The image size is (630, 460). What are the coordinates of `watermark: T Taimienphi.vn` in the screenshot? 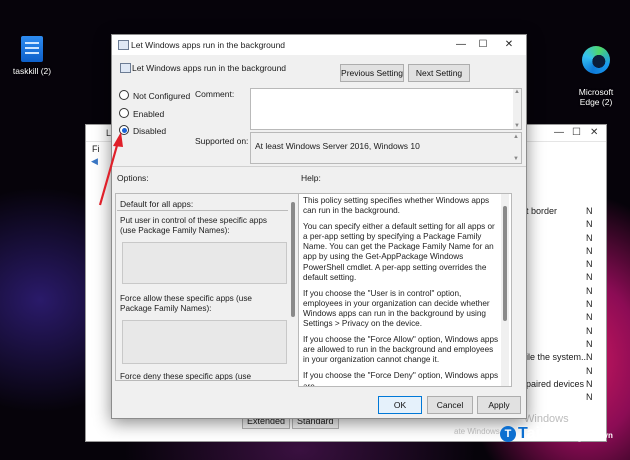 It's located at (556, 434).